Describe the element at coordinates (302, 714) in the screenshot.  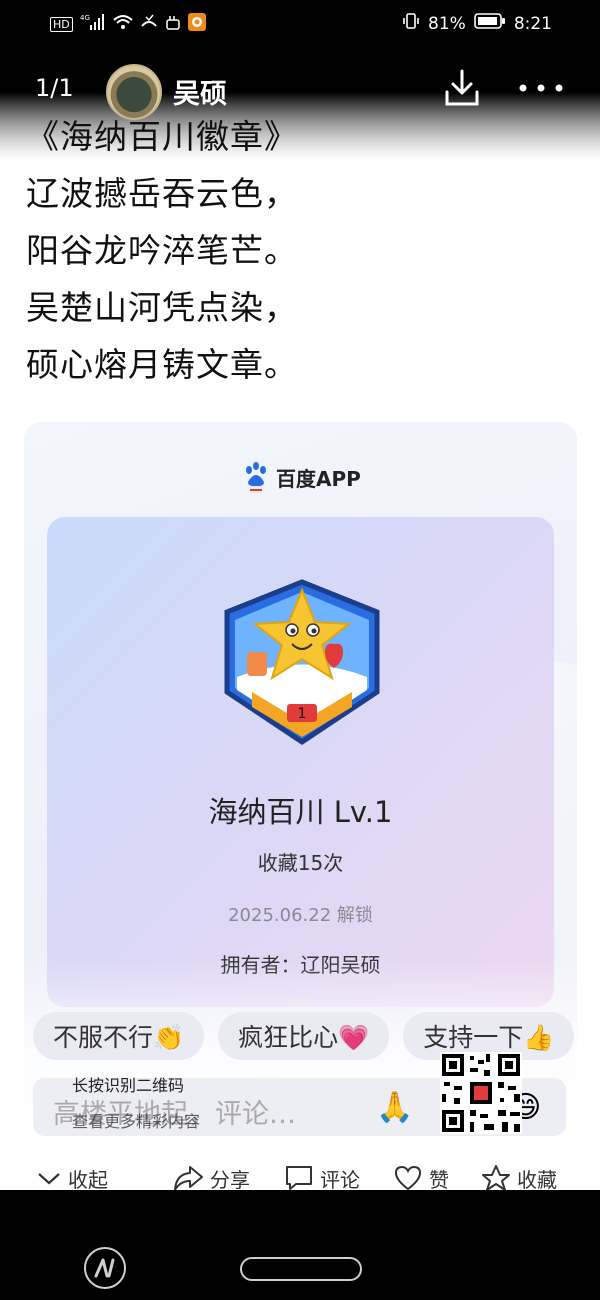
I see `svg-text: 1` at that location.